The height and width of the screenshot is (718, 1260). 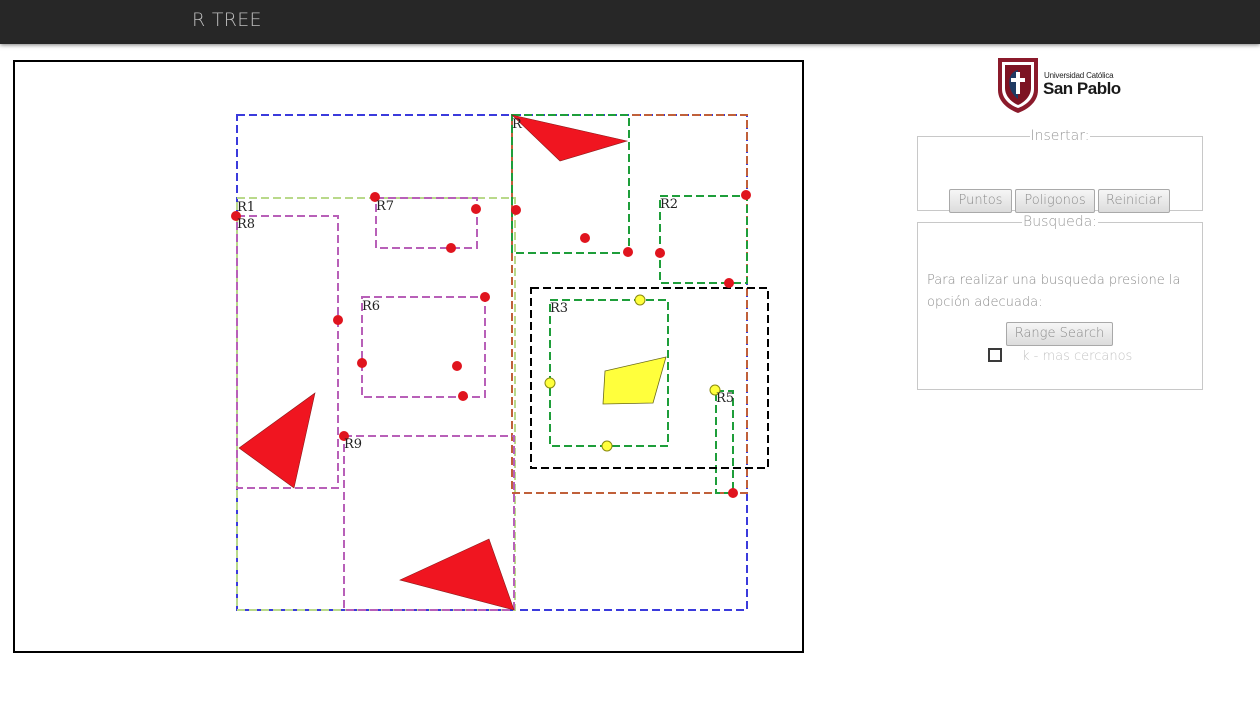 I want to click on region-label-r3: R3, so click(x=559, y=308).